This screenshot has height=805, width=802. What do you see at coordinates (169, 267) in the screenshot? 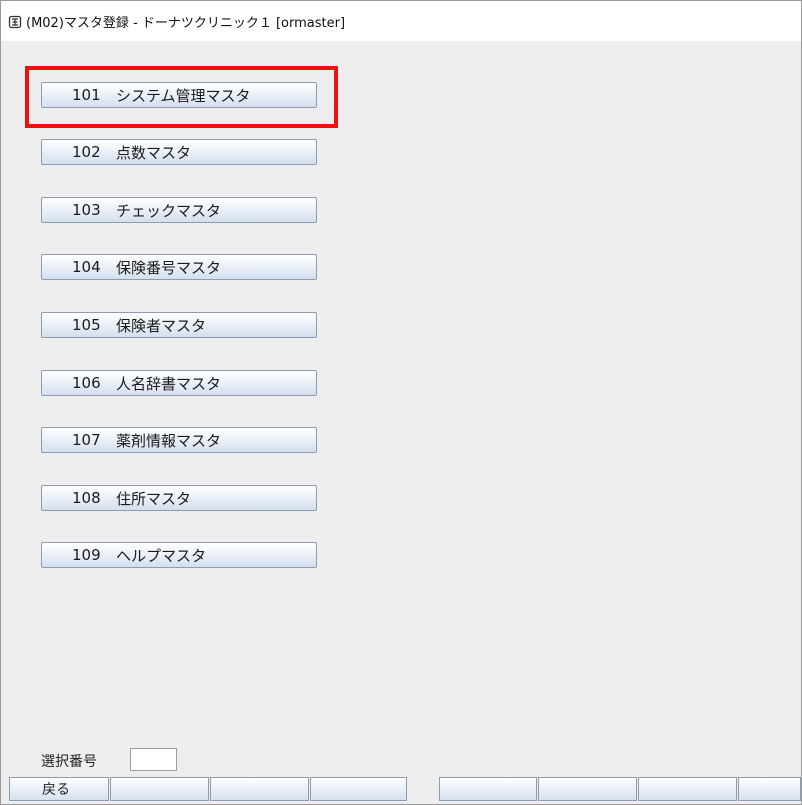
I see `menu-button-label: 保険番号マスタ` at bounding box center [169, 267].